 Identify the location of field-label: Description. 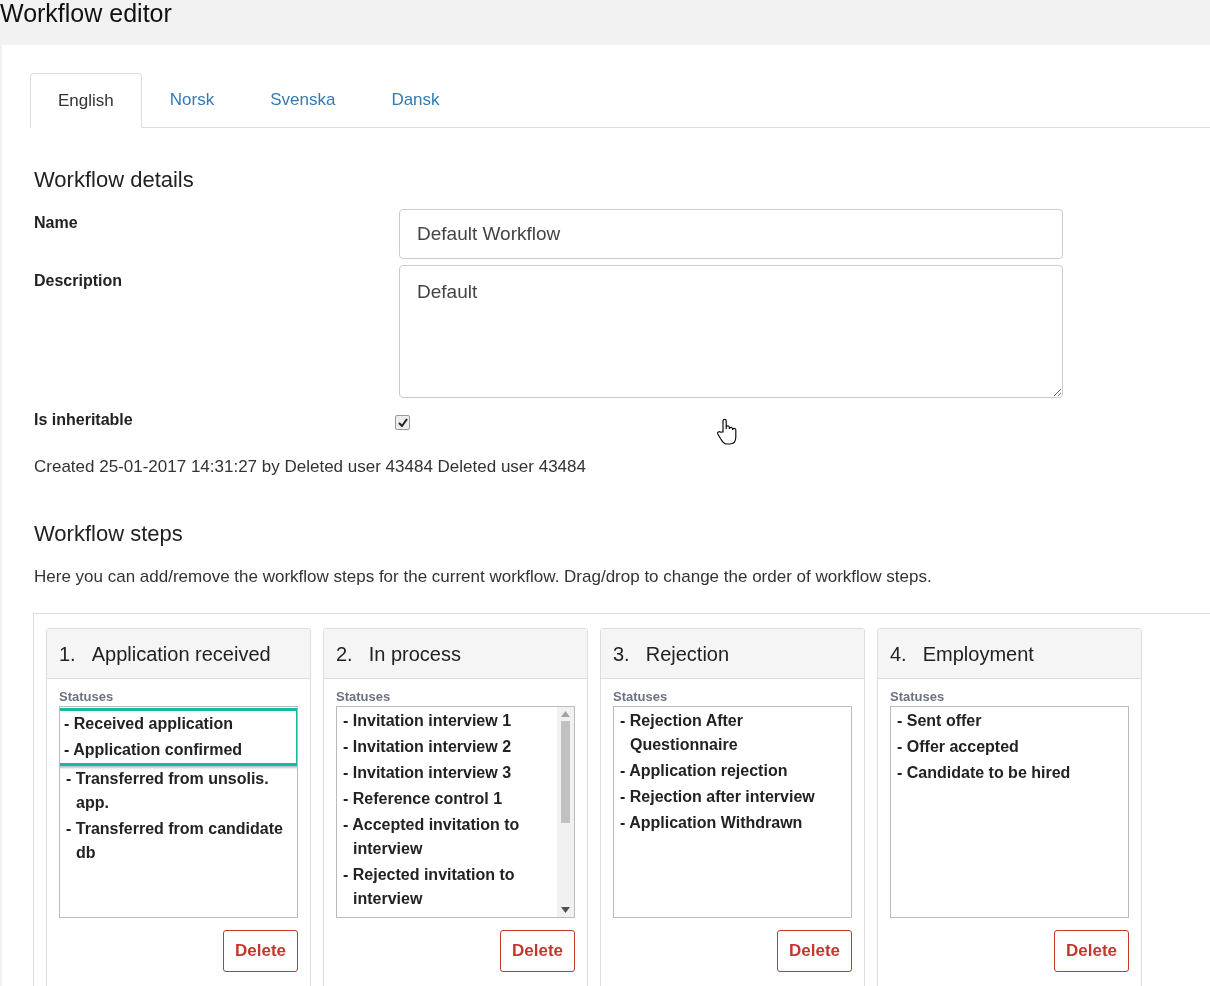
(78, 281).